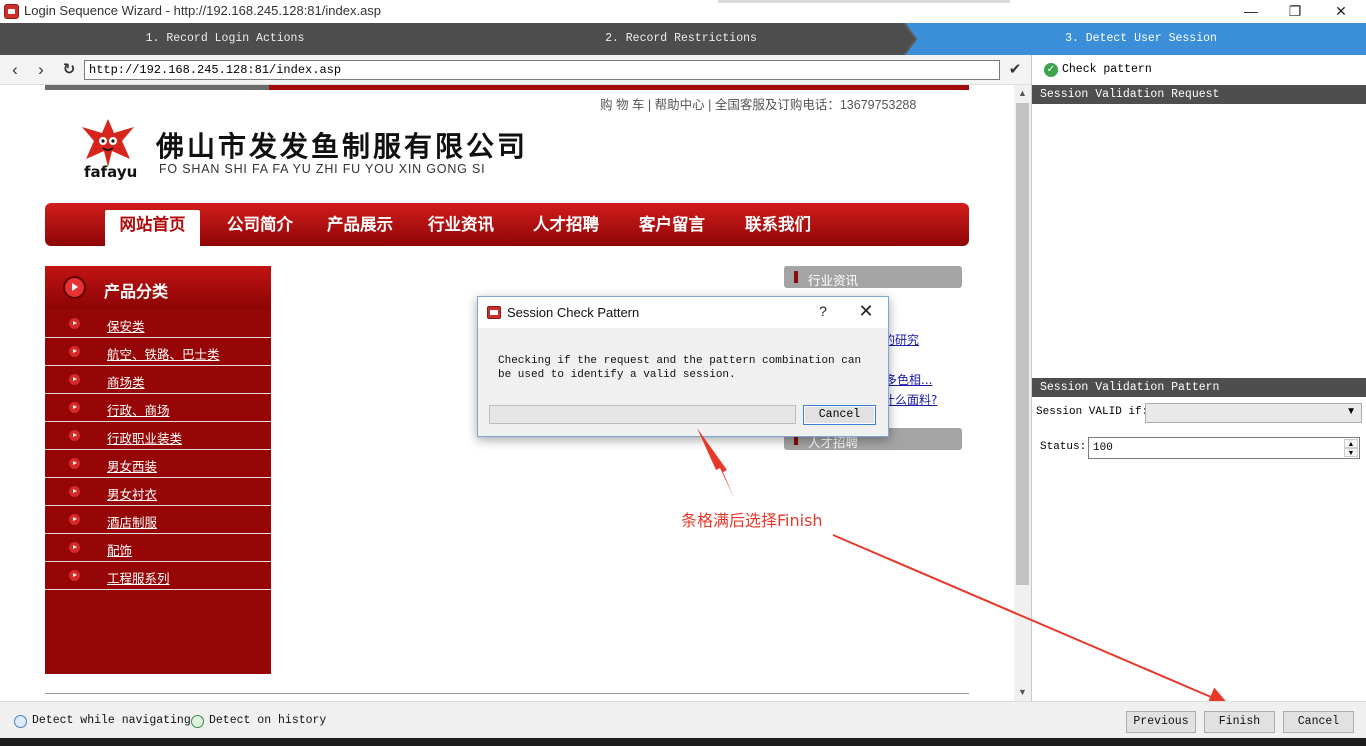  I want to click on site-top-bar, so click(507, 87).